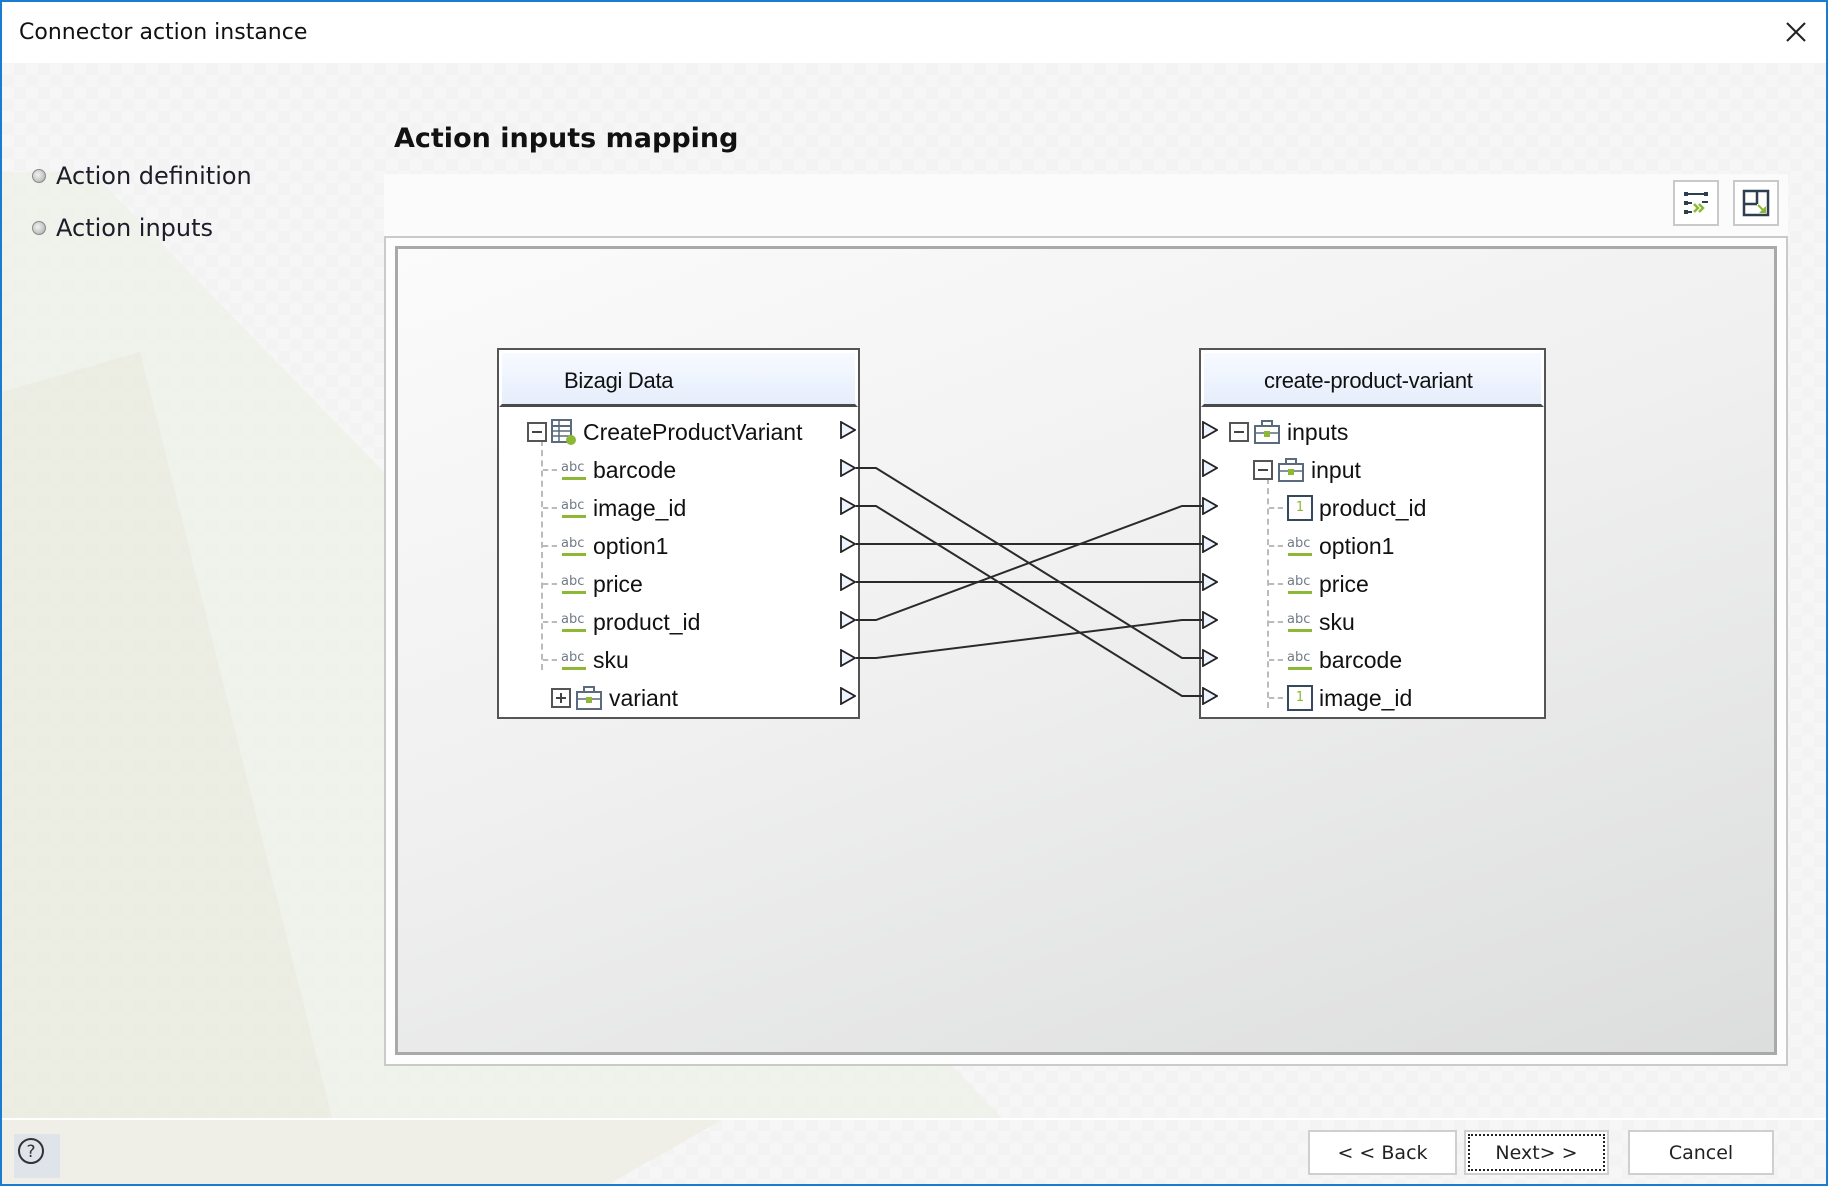  I want to click on wizard-steps: Action definition Action inputs, so click(142, 202).